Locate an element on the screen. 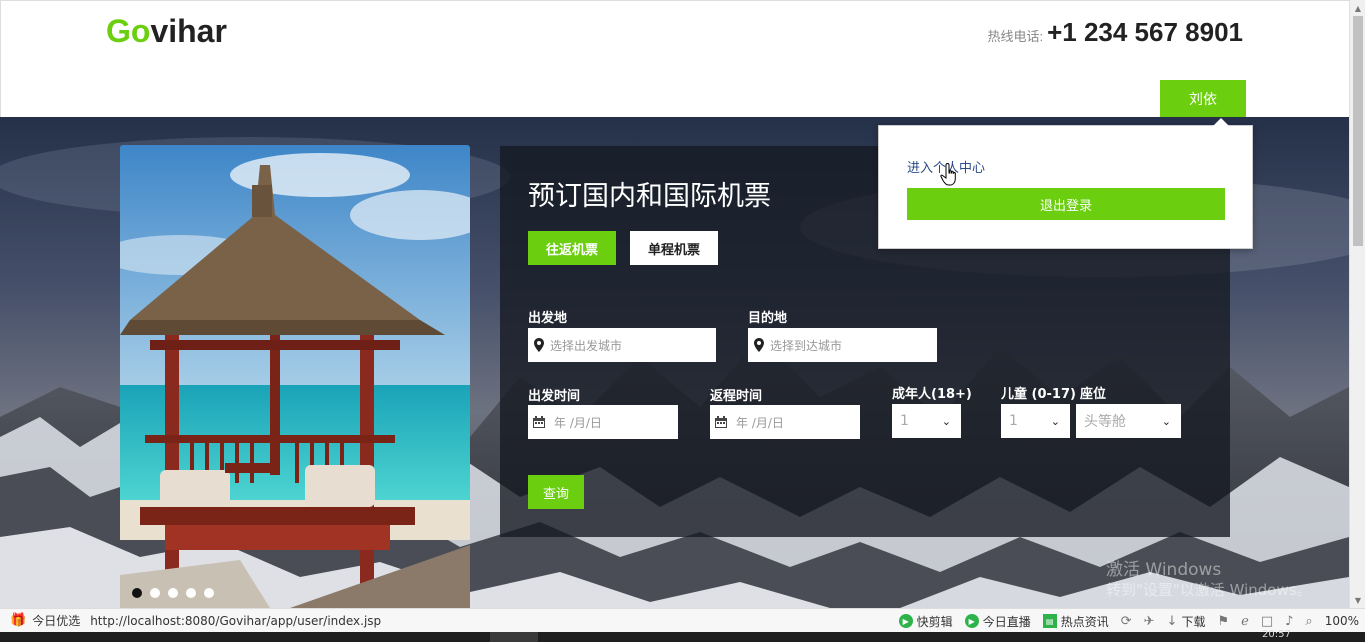  site-logo: Govihar is located at coordinates (166, 31).